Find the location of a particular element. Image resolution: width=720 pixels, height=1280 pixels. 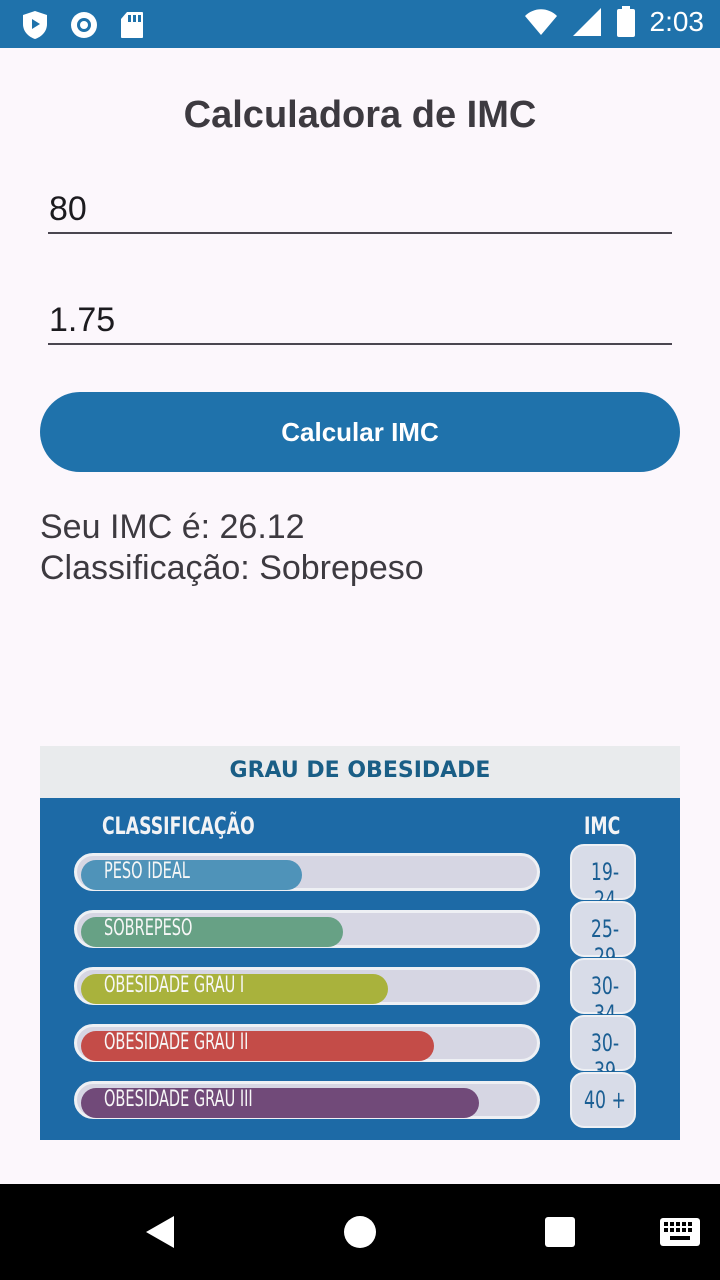

keyboard-button is located at coordinates (680, 1232).